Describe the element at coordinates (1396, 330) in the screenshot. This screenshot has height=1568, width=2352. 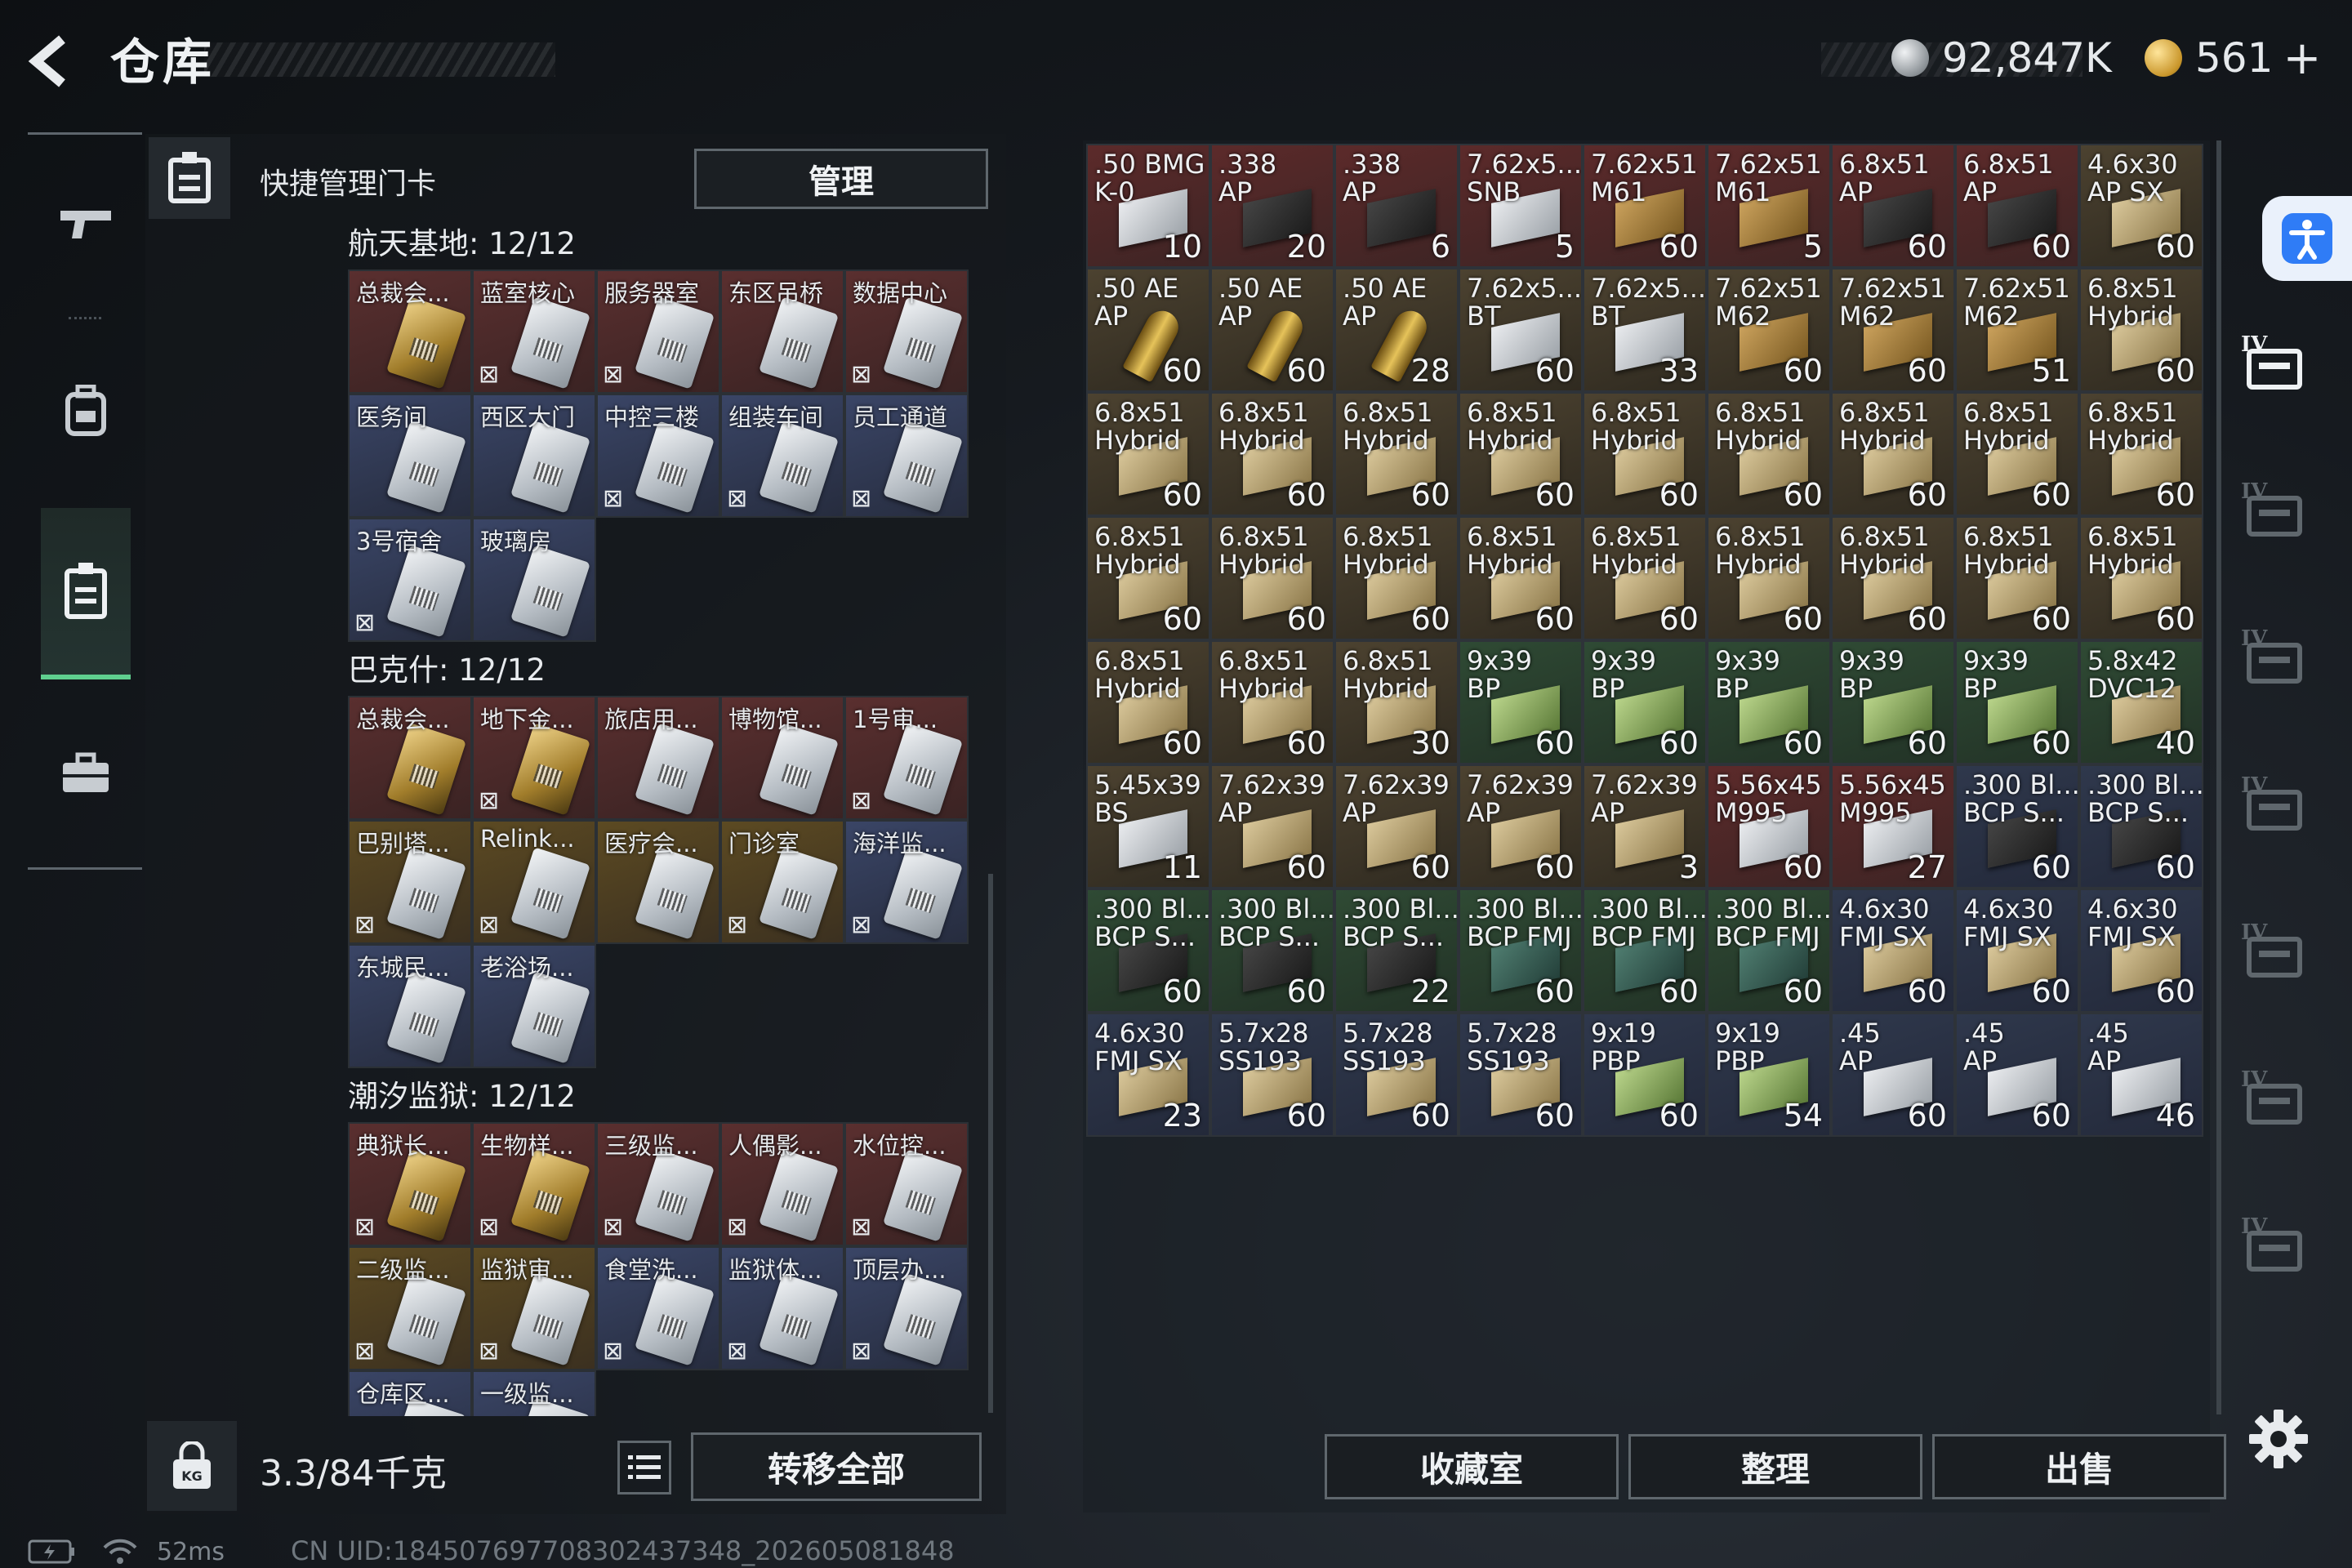
I see `ammo-slot: .50 AE AP 28` at that location.